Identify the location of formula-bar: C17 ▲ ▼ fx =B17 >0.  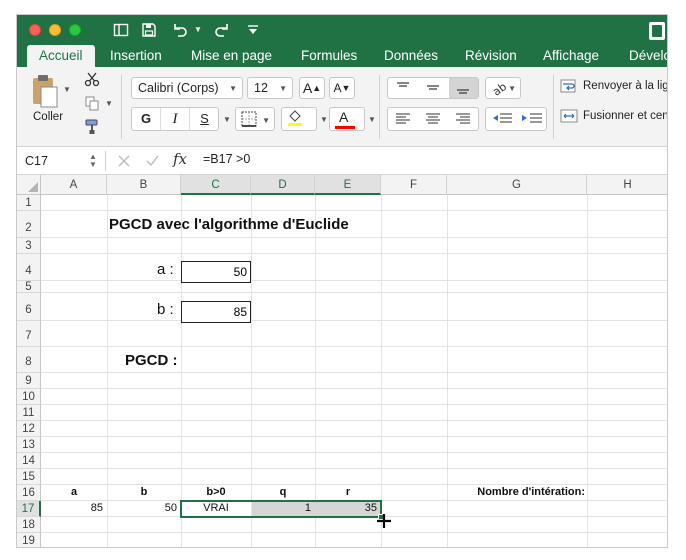
(342, 161).